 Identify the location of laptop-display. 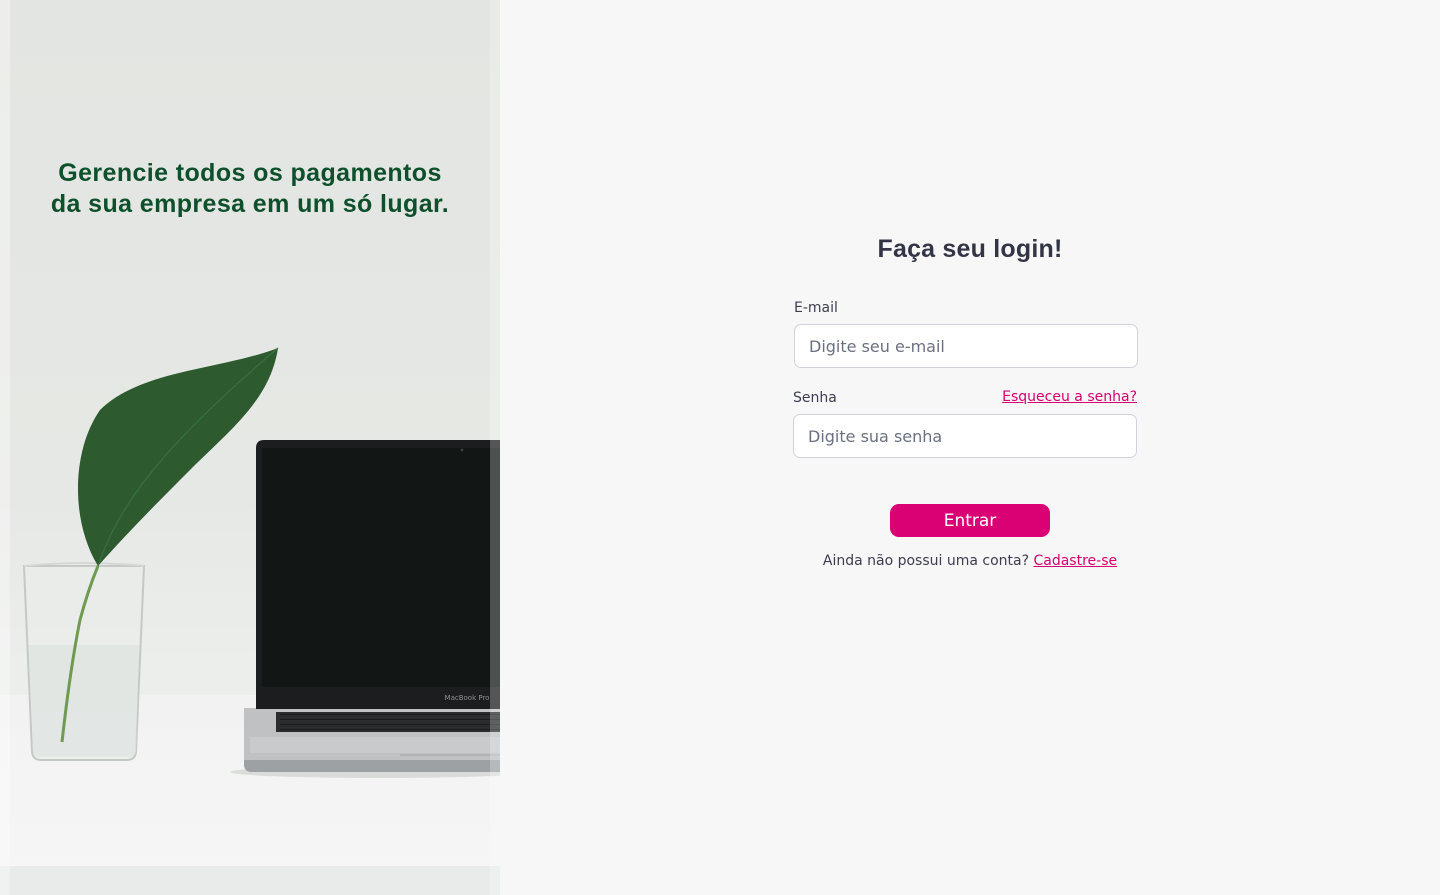
(381, 567).